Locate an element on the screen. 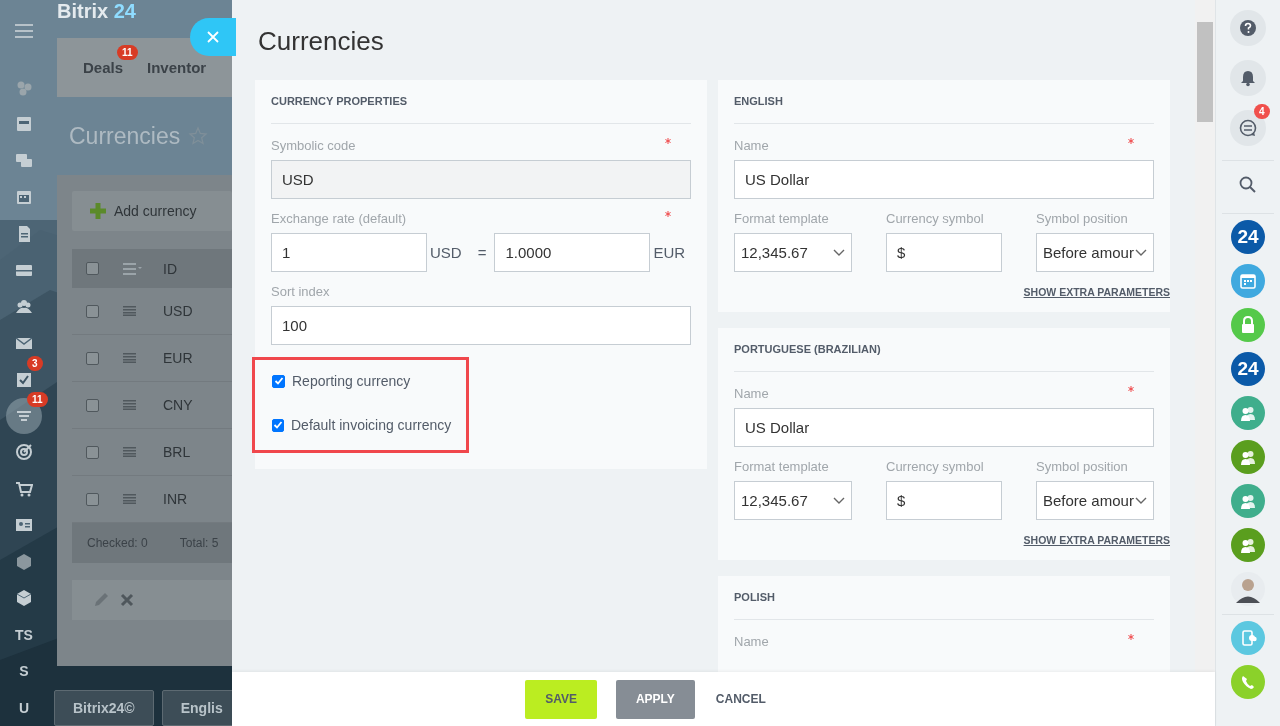  logo: Bitrix 24 is located at coordinates (96, 11).